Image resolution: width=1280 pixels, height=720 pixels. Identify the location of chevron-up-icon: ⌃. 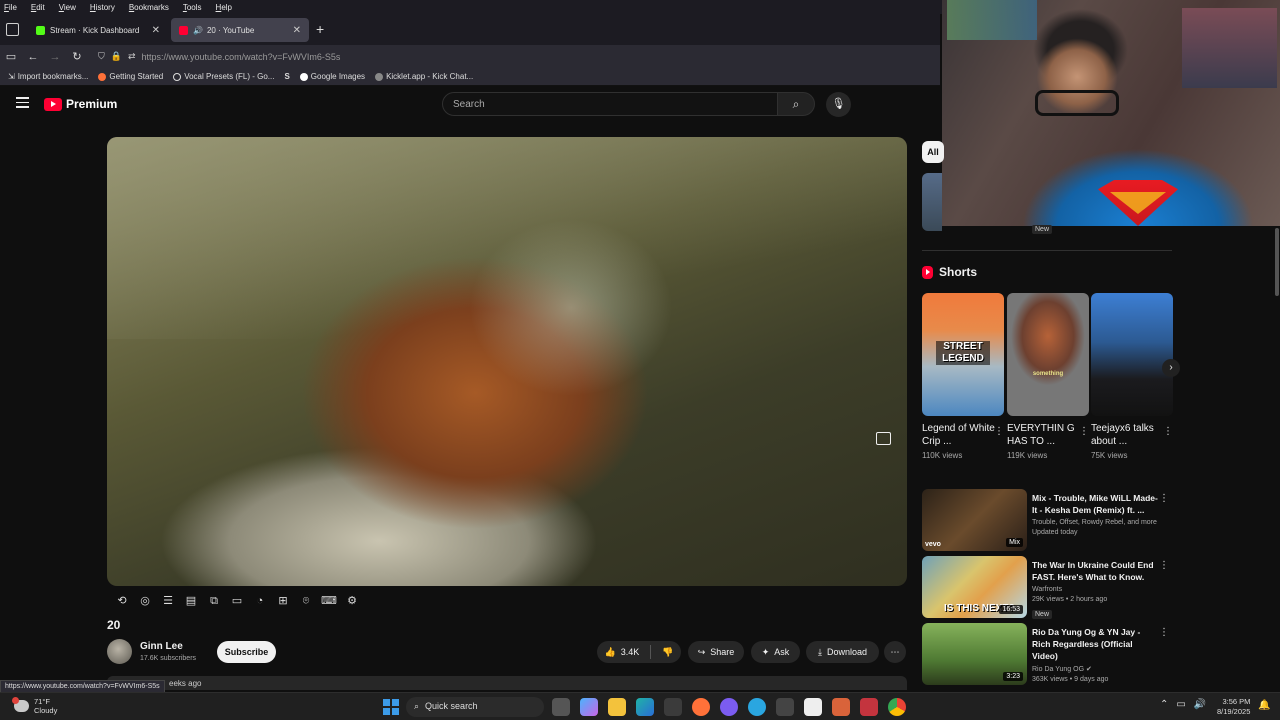
(1164, 704).